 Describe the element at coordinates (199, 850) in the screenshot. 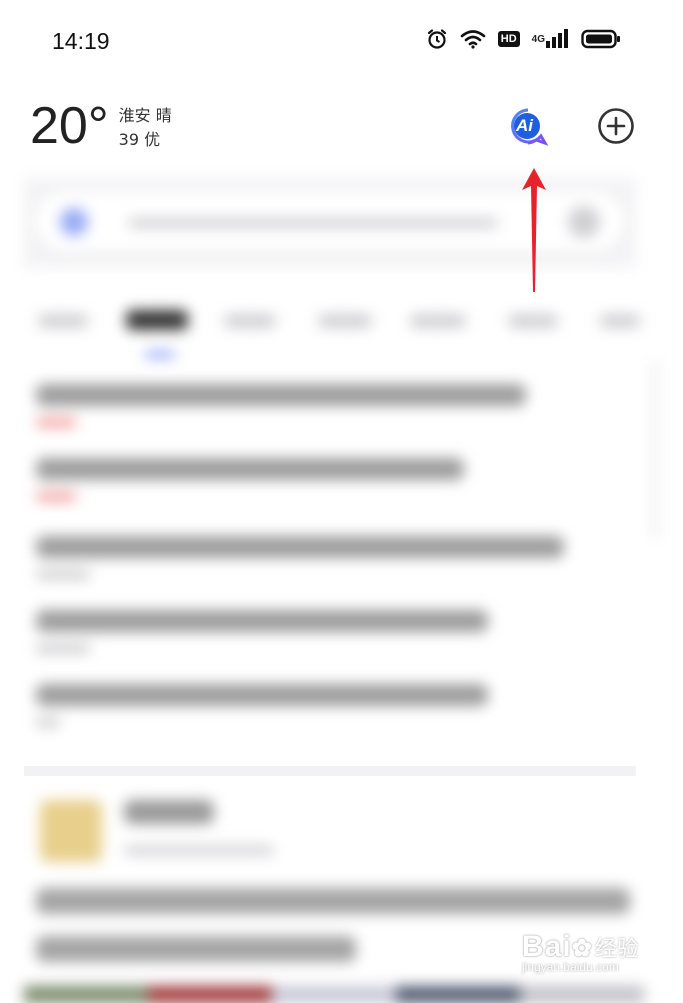

I see `card-meta` at that location.